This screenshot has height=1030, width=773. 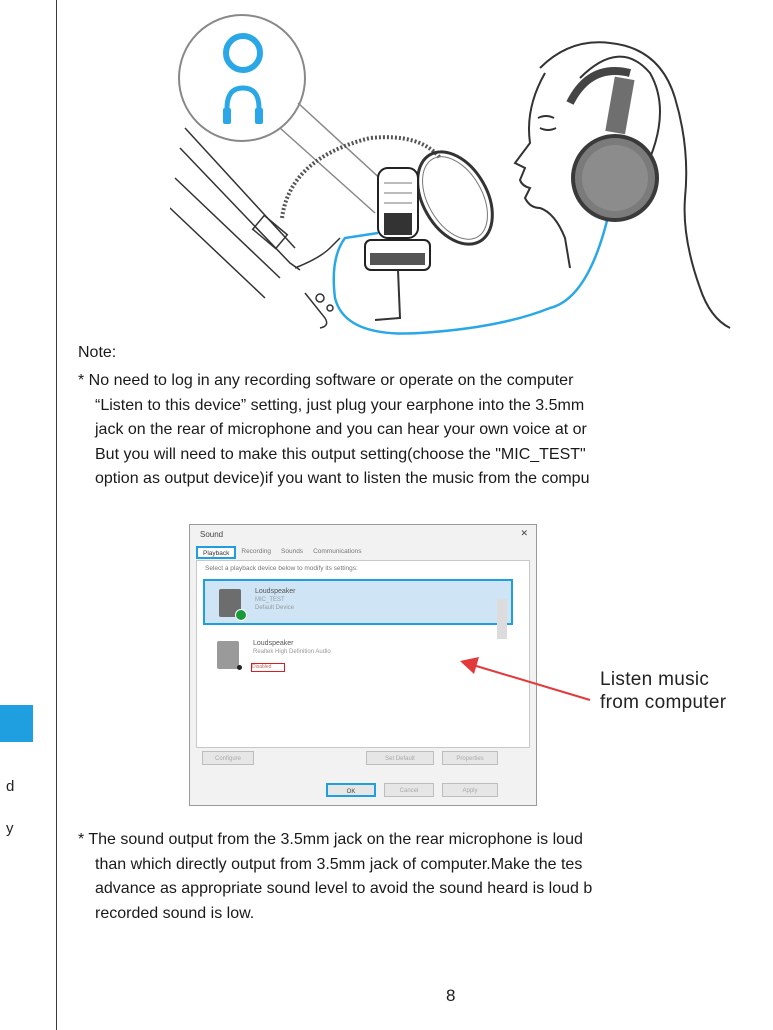 I want to click on headphones-on-head, so click(x=612, y=144).